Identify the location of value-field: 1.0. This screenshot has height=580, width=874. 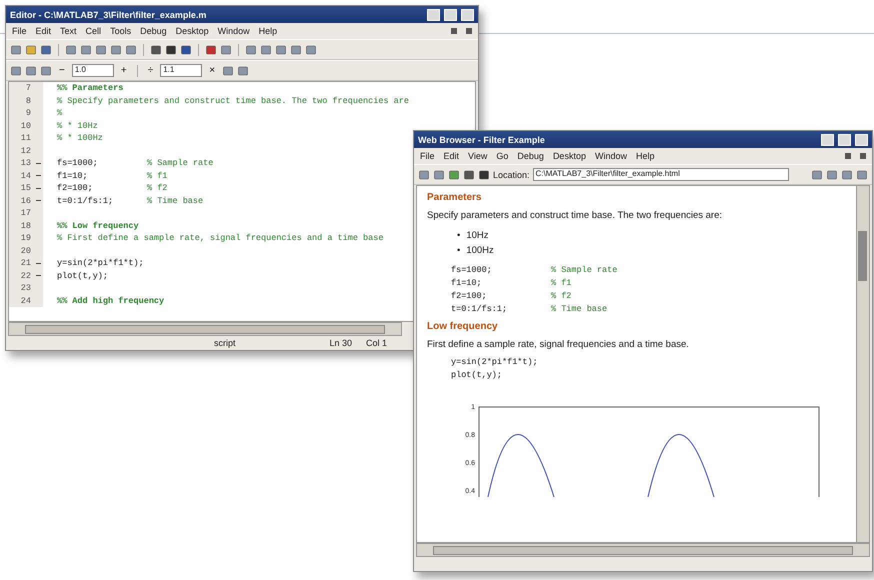
(93, 70).